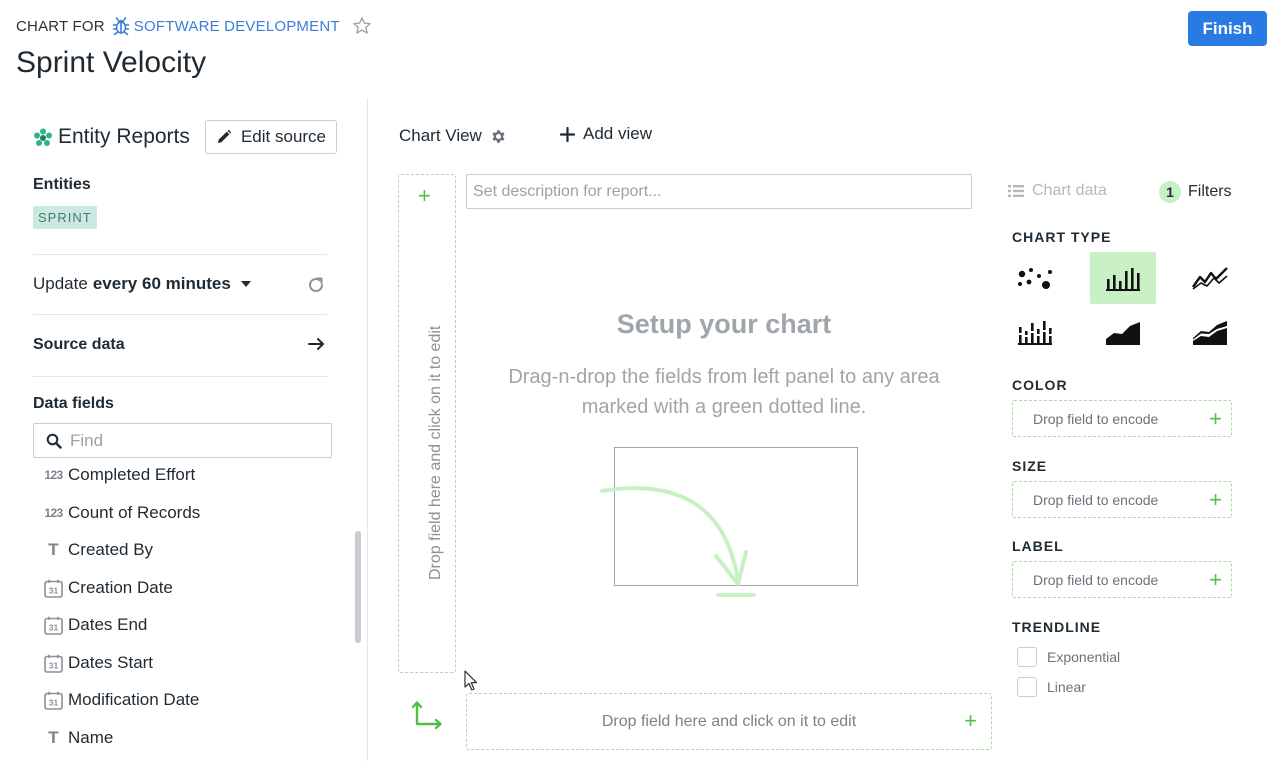  Describe the element at coordinates (1030, 466) in the screenshot. I see `size-heading: SIZE` at that location.